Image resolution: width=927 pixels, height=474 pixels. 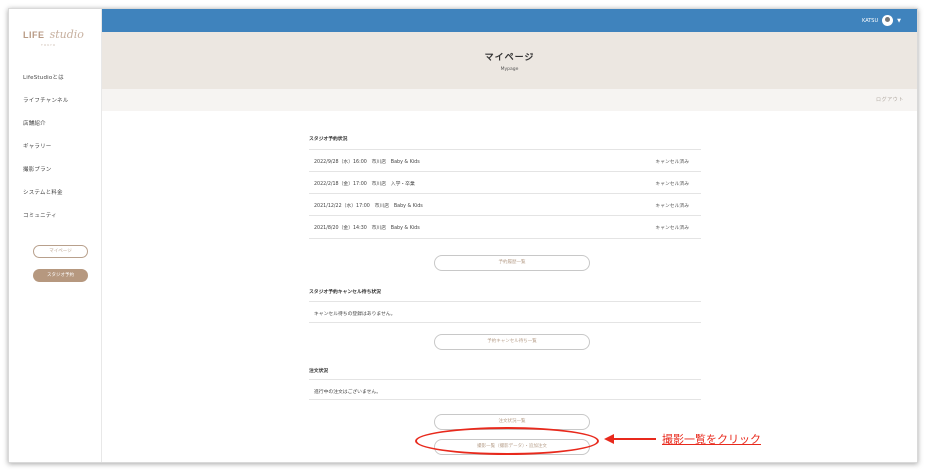 I want to click on sidebar-item-community: コミュニティ, so click(x=40, y=215).